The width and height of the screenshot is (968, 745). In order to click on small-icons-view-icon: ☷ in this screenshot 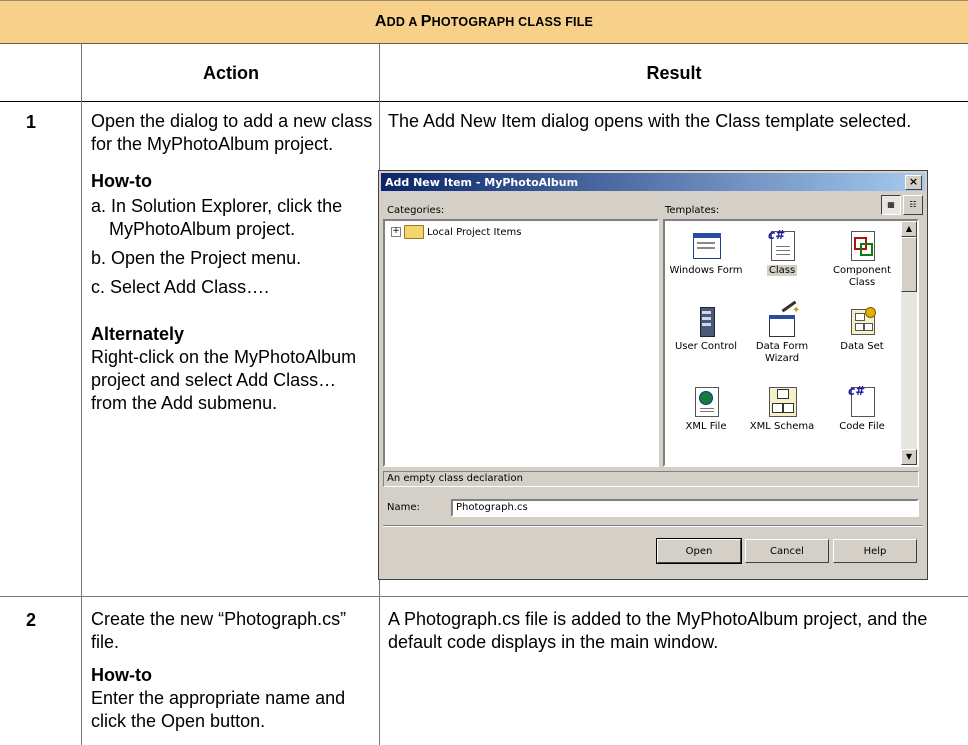, I will do `click(913, 205)`.